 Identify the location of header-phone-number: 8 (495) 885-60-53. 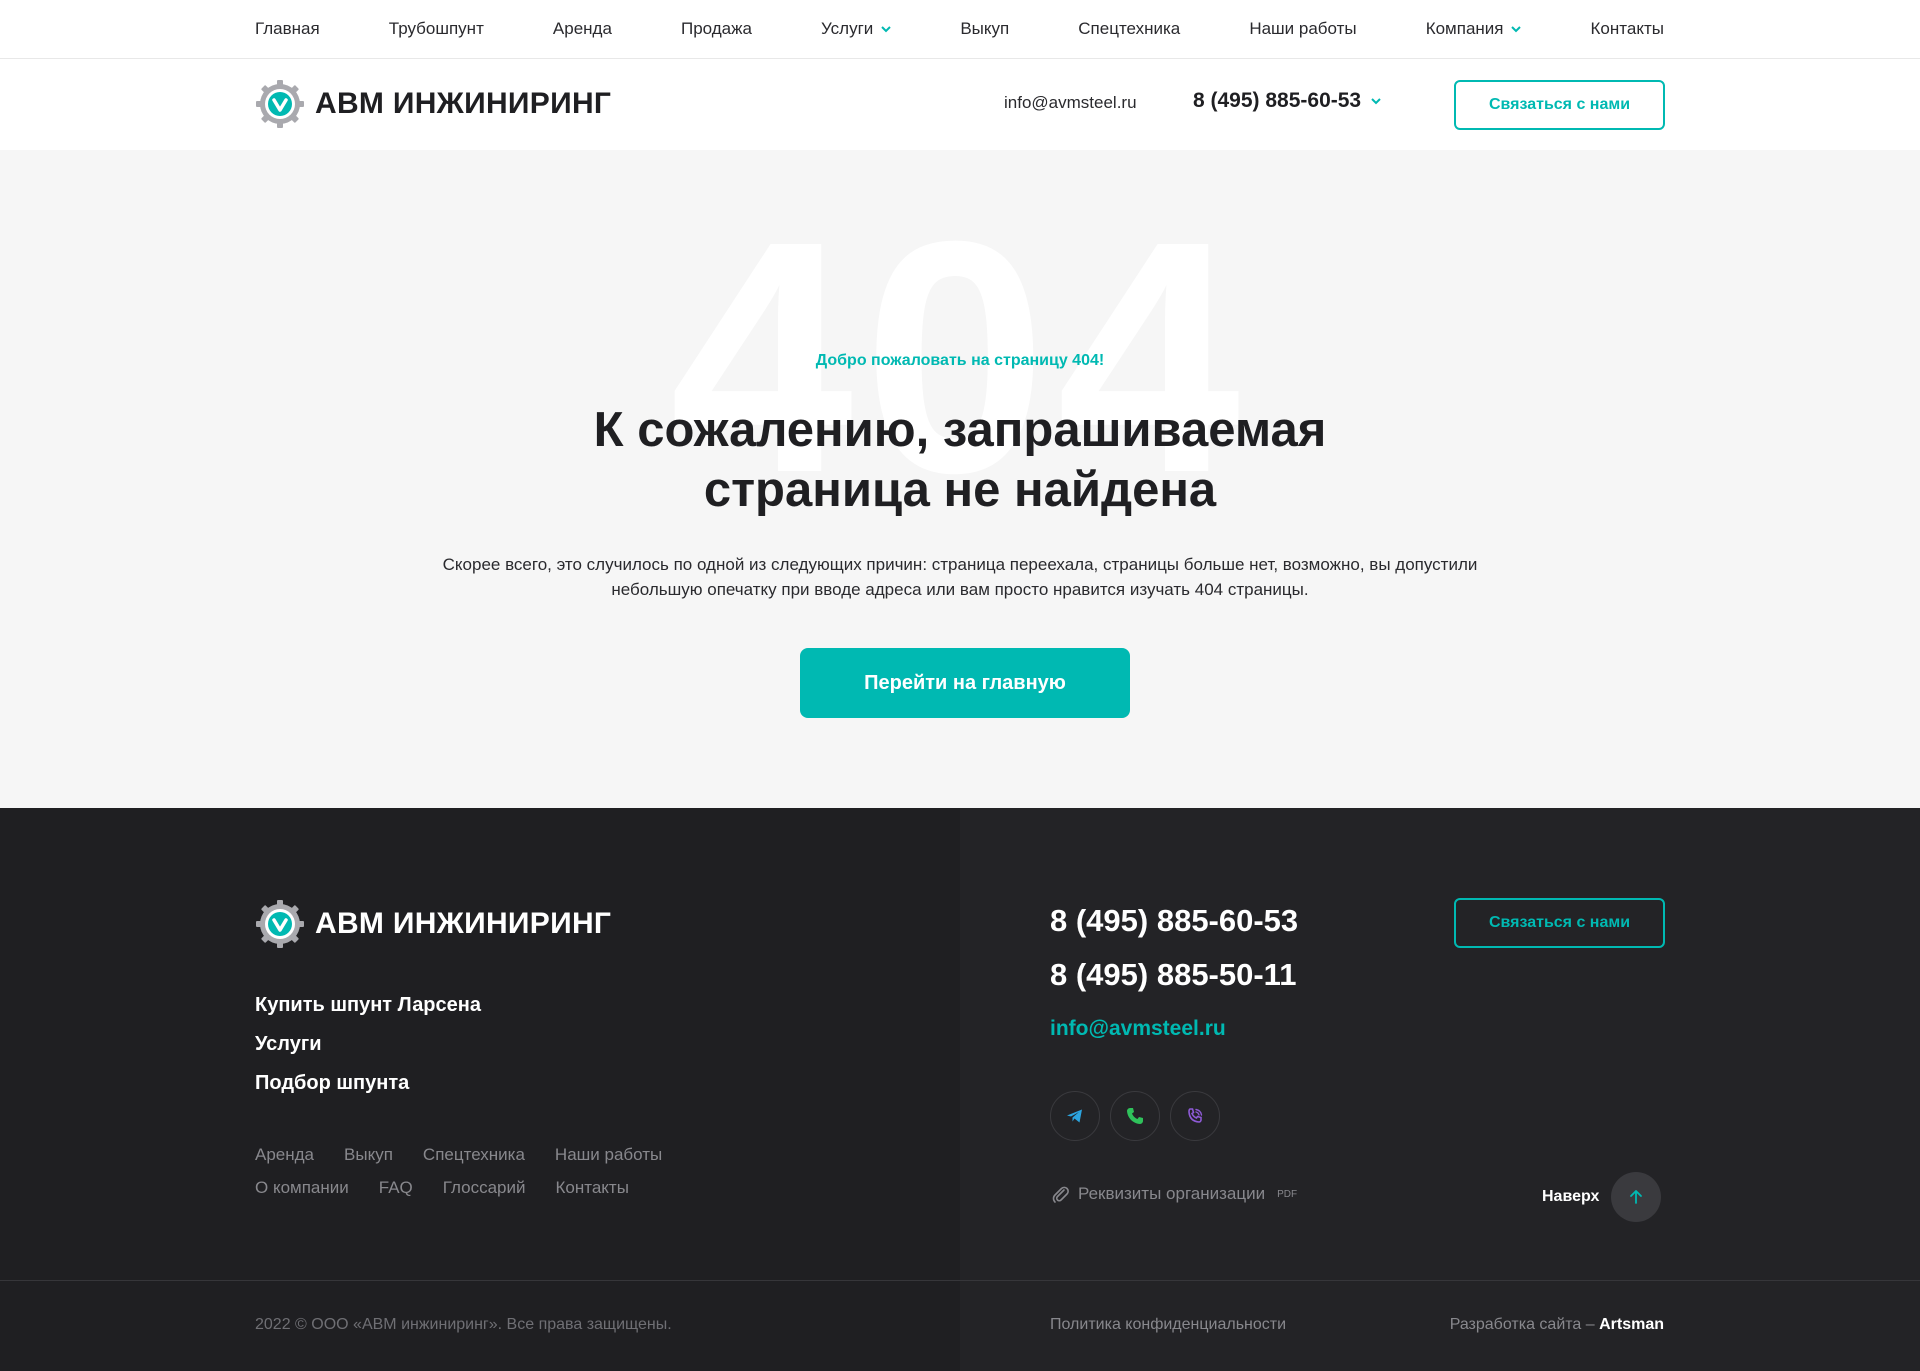
(1277, 100).